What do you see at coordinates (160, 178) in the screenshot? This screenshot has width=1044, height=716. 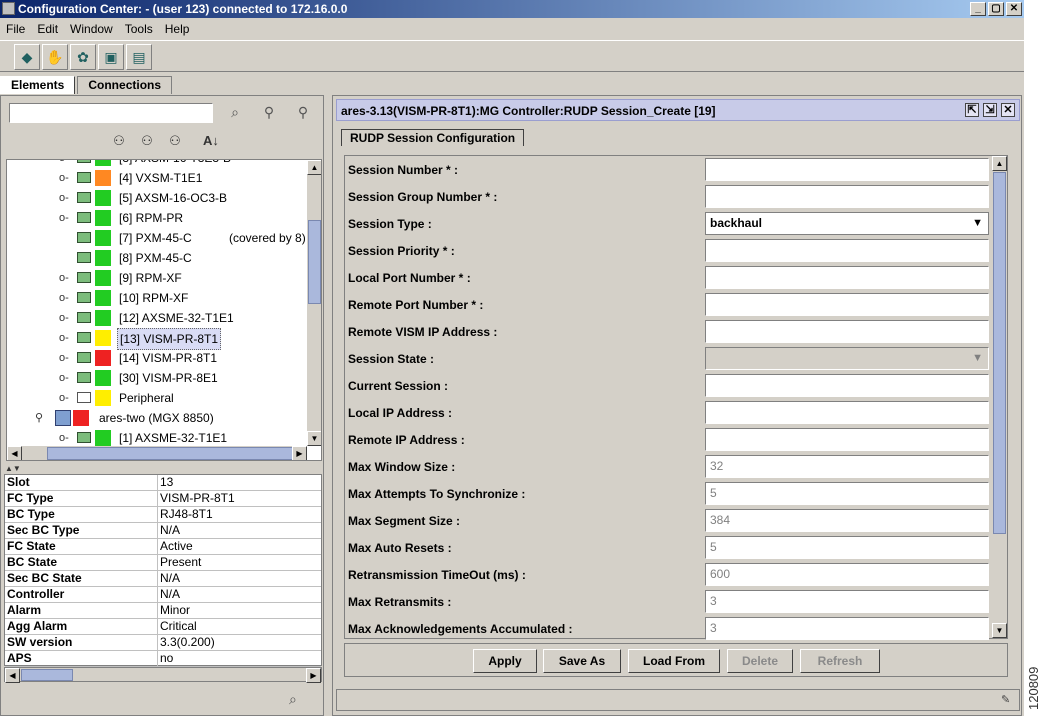 I see `tree-item-label: [4] VXSM-T1E1` at bounding box center [160, 178].